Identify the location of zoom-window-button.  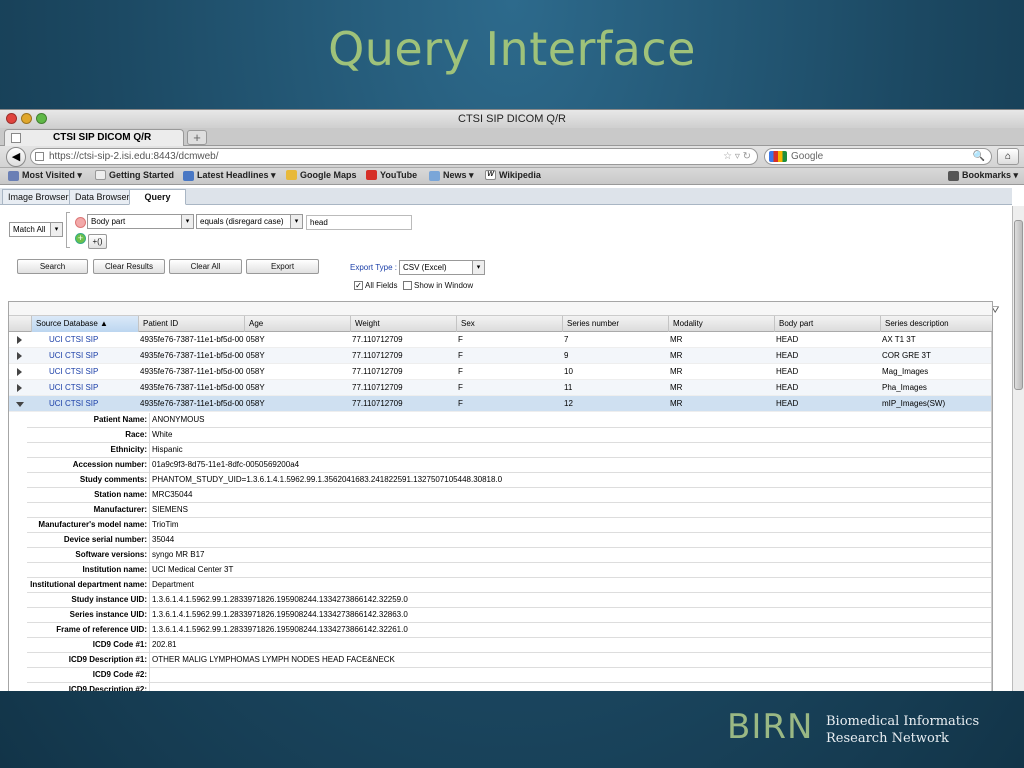
(41, 118).